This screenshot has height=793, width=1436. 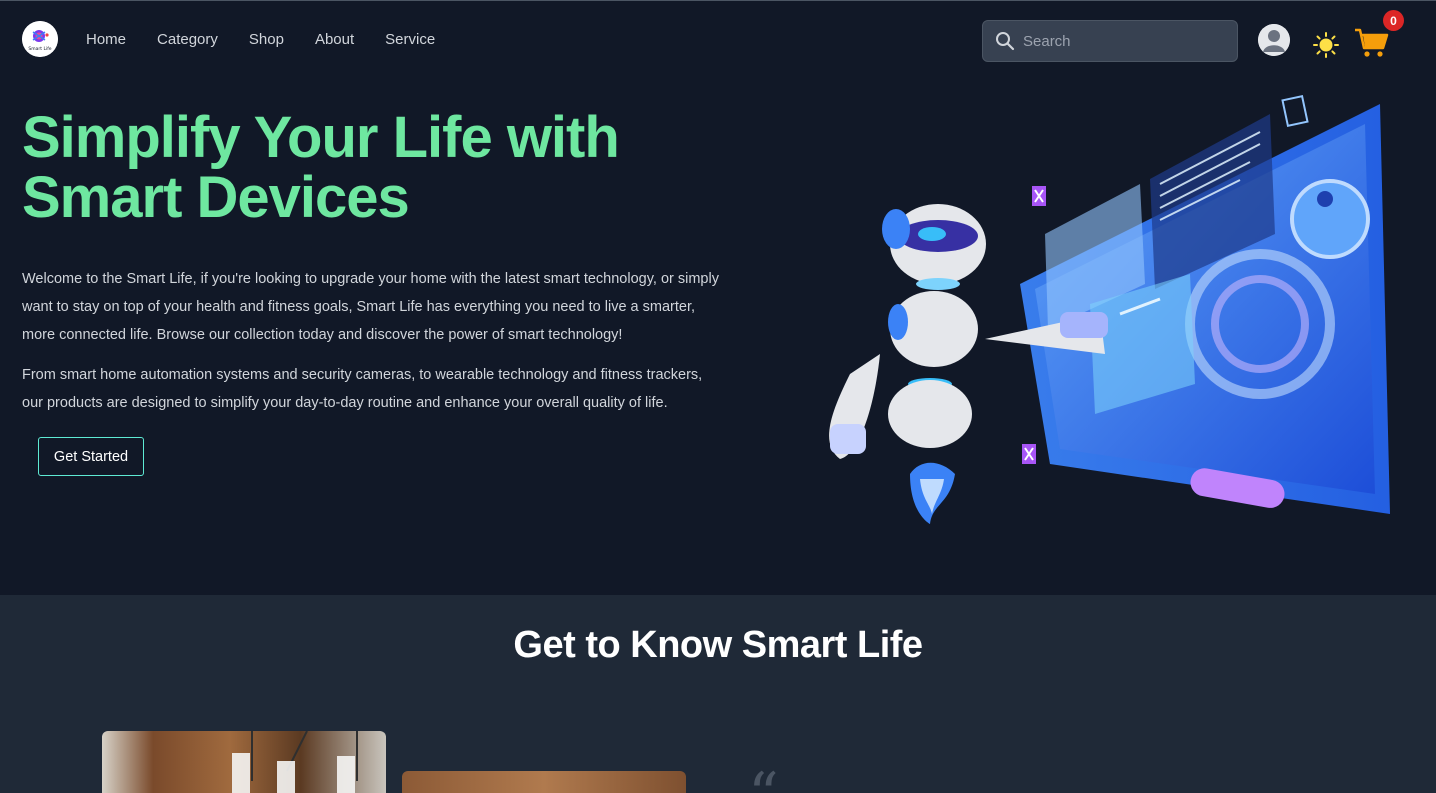 I want to click on search-input, so click(x=1123, y=41).